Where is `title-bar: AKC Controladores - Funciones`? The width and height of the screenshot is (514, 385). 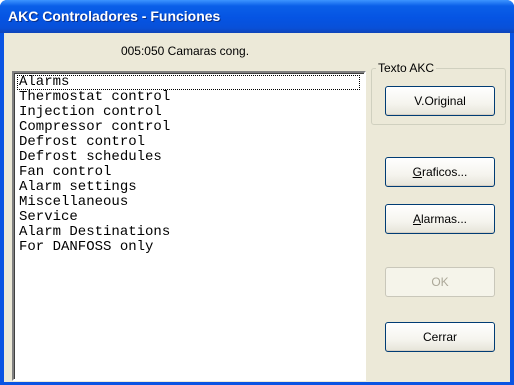
title-bar: AKC Controladores - Funciones is located at coordinates (257, 16).